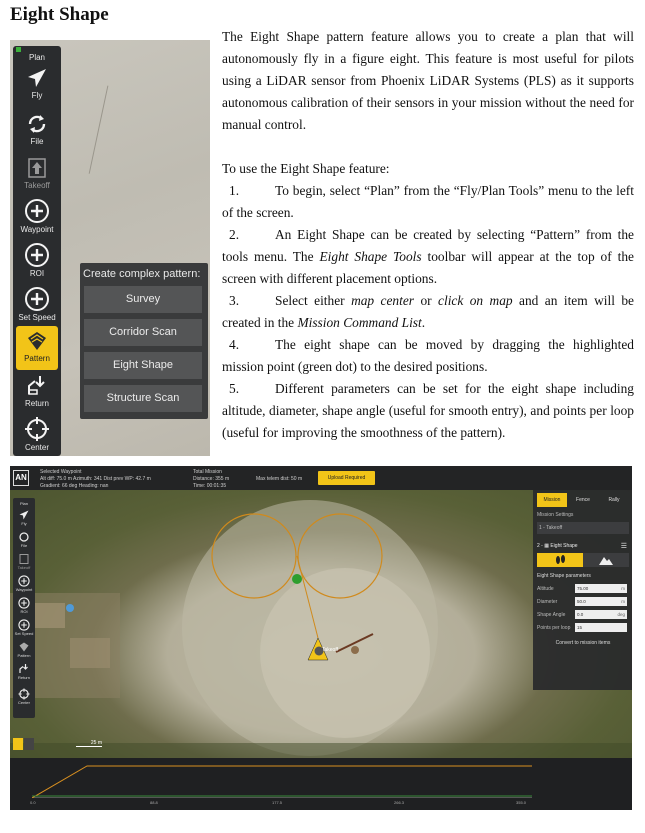  What do you see at coordinates (583, 515) in the screenshot?
I see `mission-settings-item: Mission Settings` at bounding box center [583, 515].